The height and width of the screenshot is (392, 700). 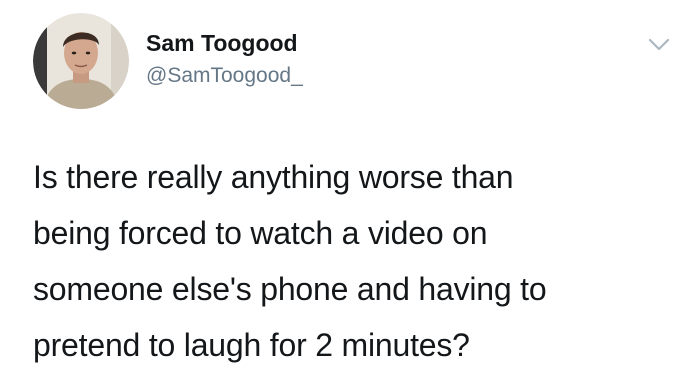 I want to click on author-handle: @SamToogood_, so click(x=224, y=76).